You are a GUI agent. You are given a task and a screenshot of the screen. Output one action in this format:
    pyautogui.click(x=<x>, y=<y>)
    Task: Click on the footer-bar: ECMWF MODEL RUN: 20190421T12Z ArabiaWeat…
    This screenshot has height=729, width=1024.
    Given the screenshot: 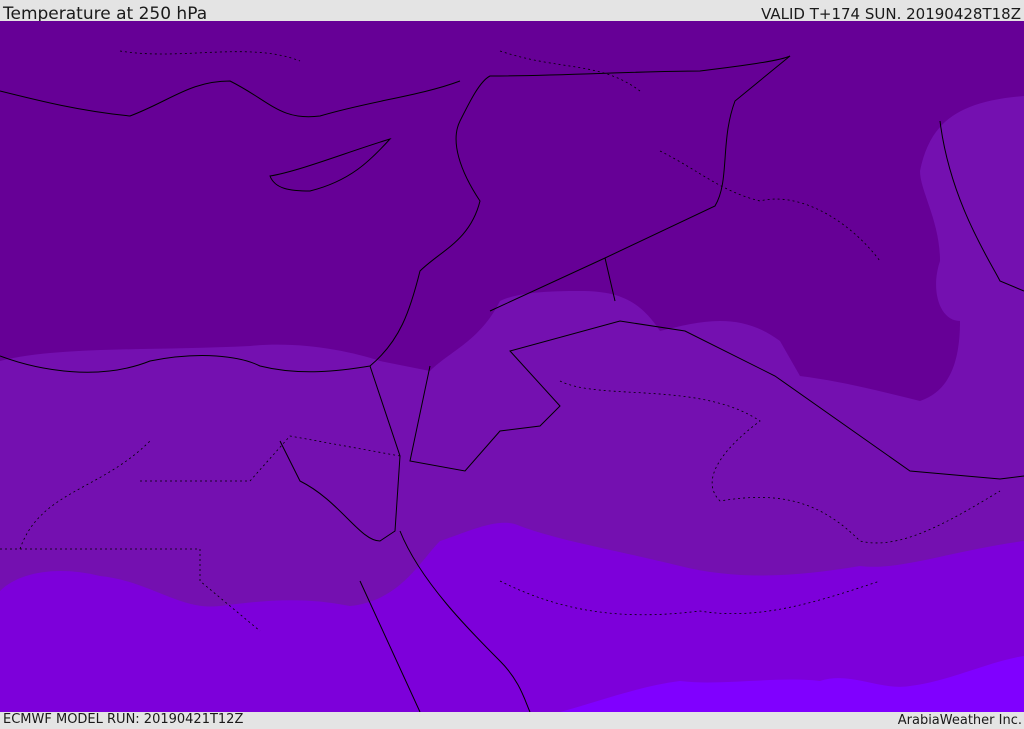 What is the action you would take?
    pyautogui.click(x=512, y=720)
    